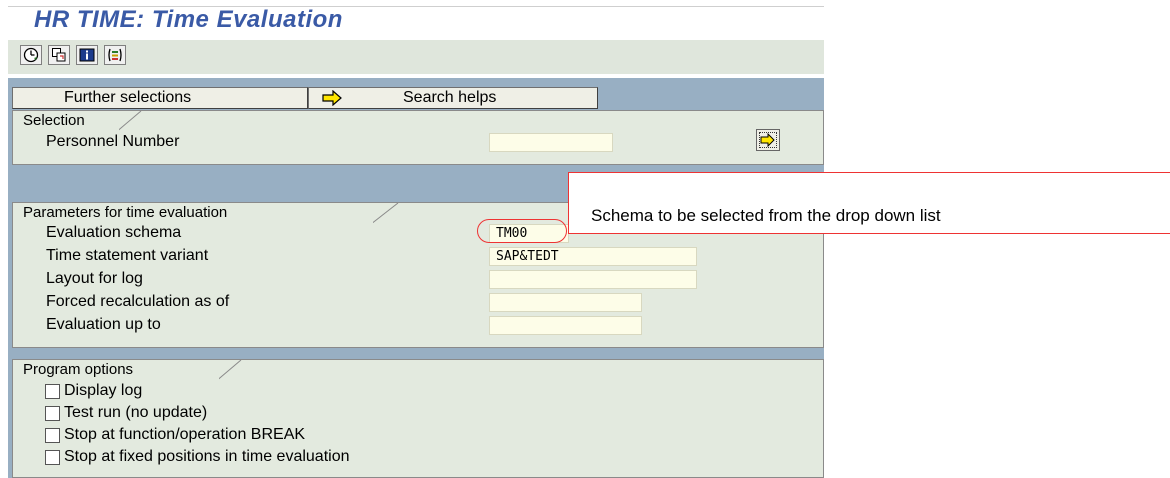  I want to click on further-selections-button: Further selections, so click(160, 98).